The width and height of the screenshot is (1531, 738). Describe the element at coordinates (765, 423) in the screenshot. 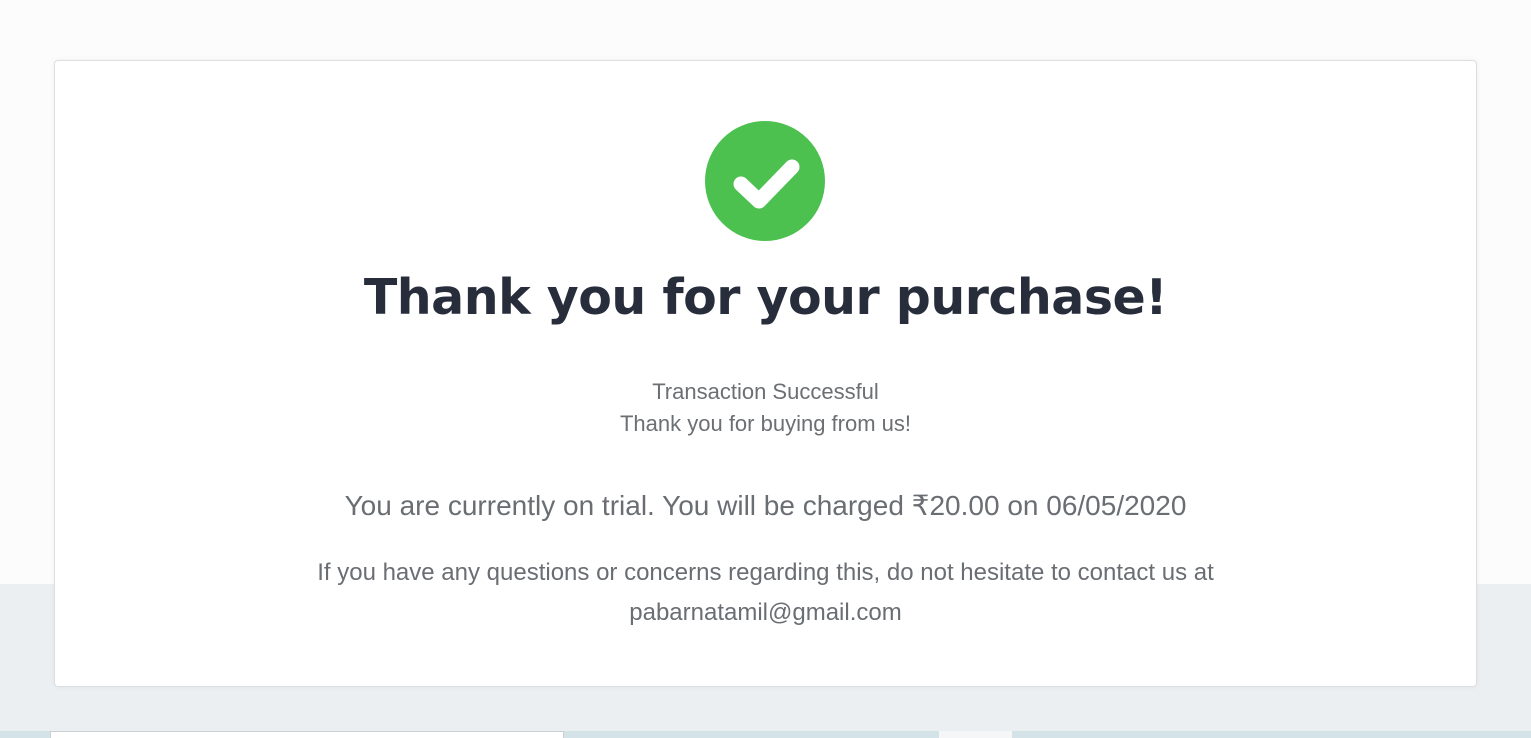

I see `thanks-message: Thank you for buying from us!` at that location.